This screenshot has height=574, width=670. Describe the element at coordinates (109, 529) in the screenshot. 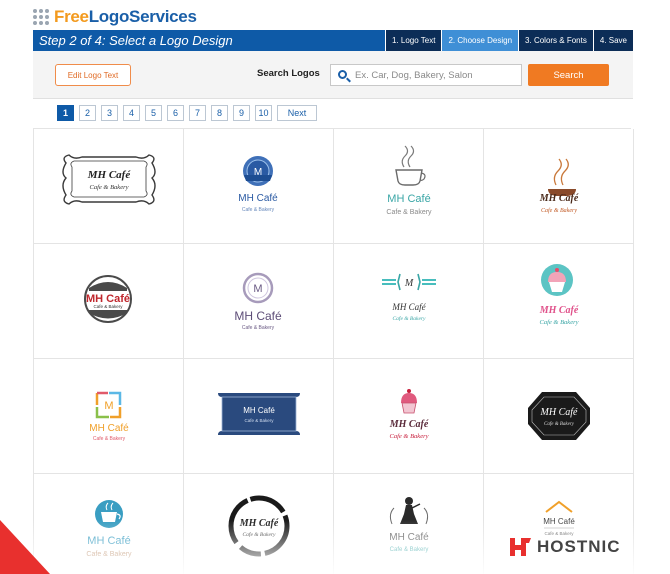

I see `coffee-cup-icon: MH Café Cafe & Bakery` at that location.